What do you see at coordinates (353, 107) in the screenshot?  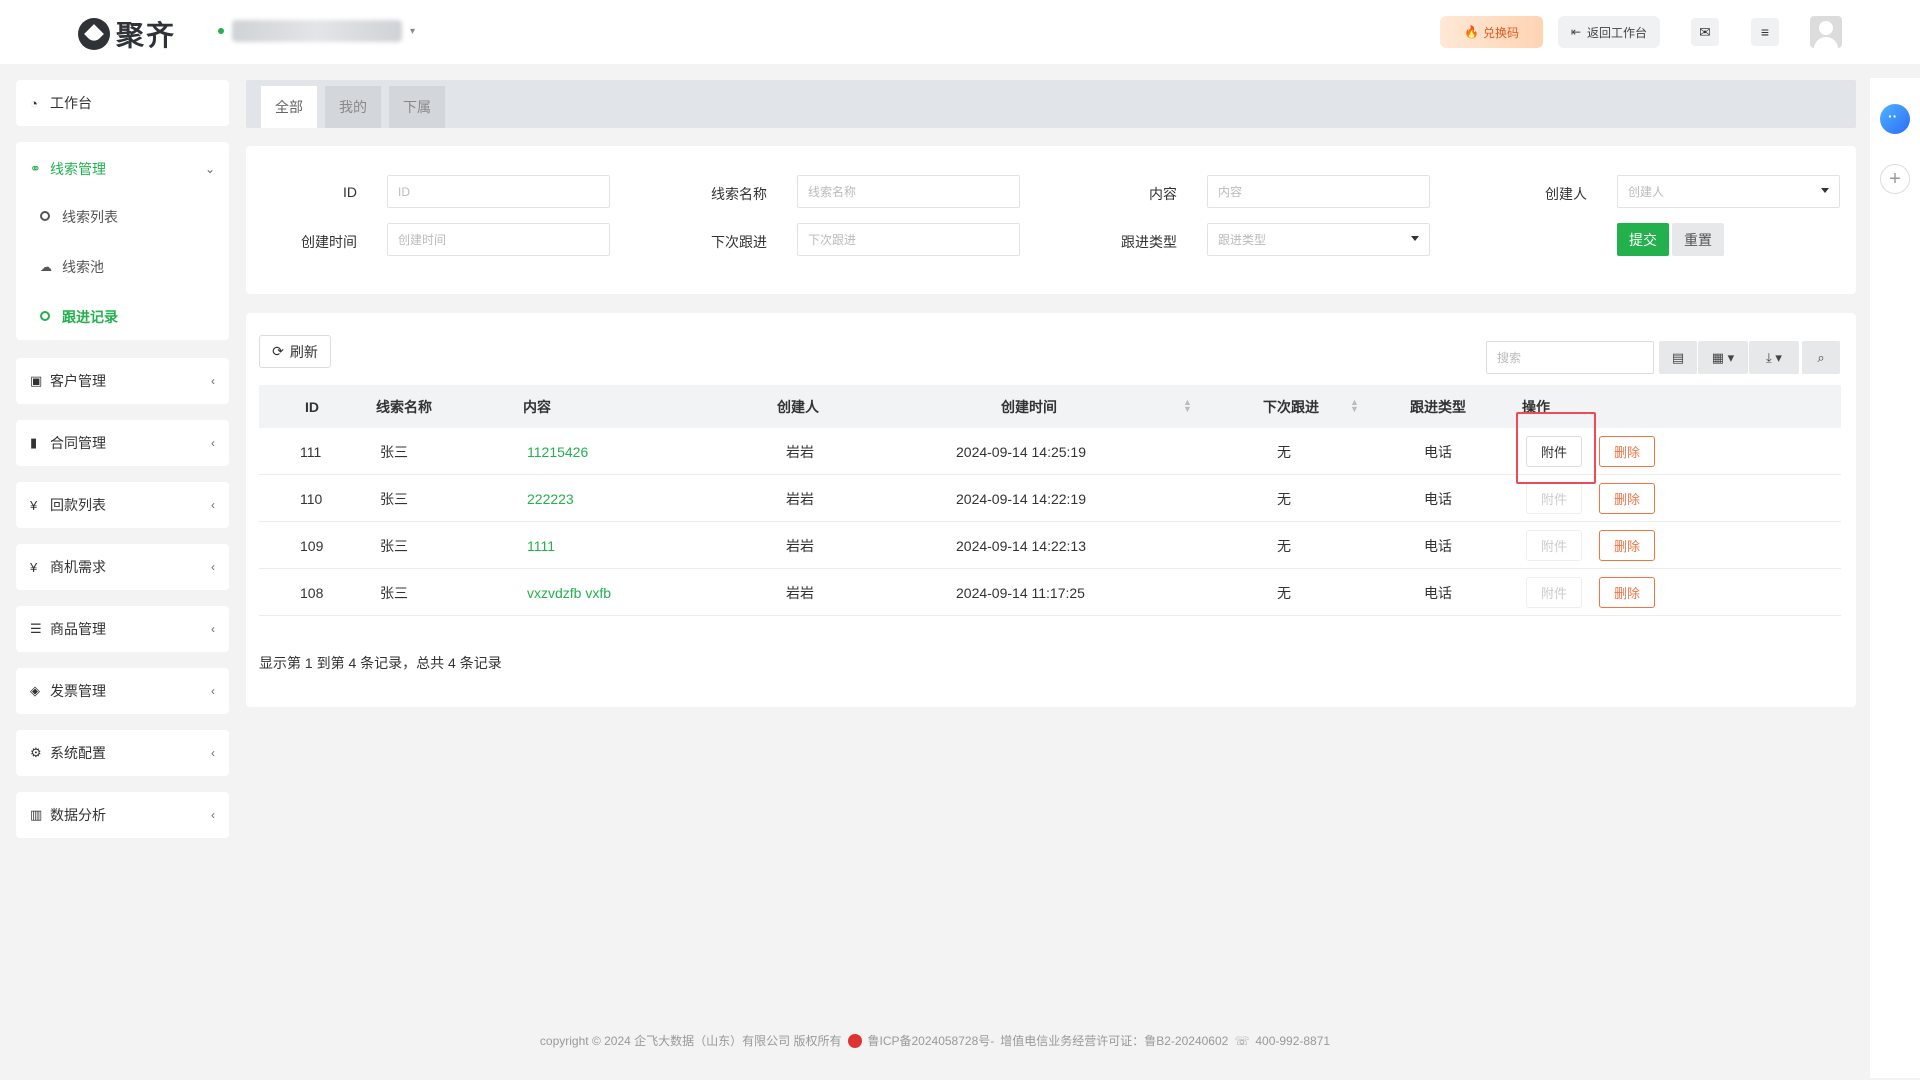 I see `tab-mine: 我的` at bounding box center [353, 107].